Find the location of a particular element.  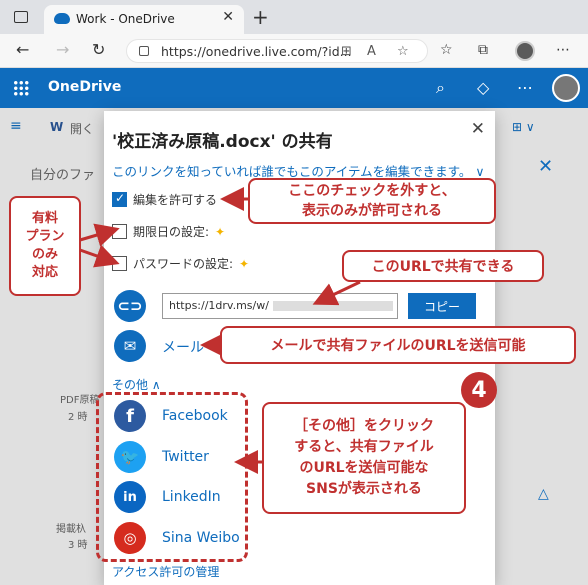

sns-highlight is located at coordinates (172, 477).